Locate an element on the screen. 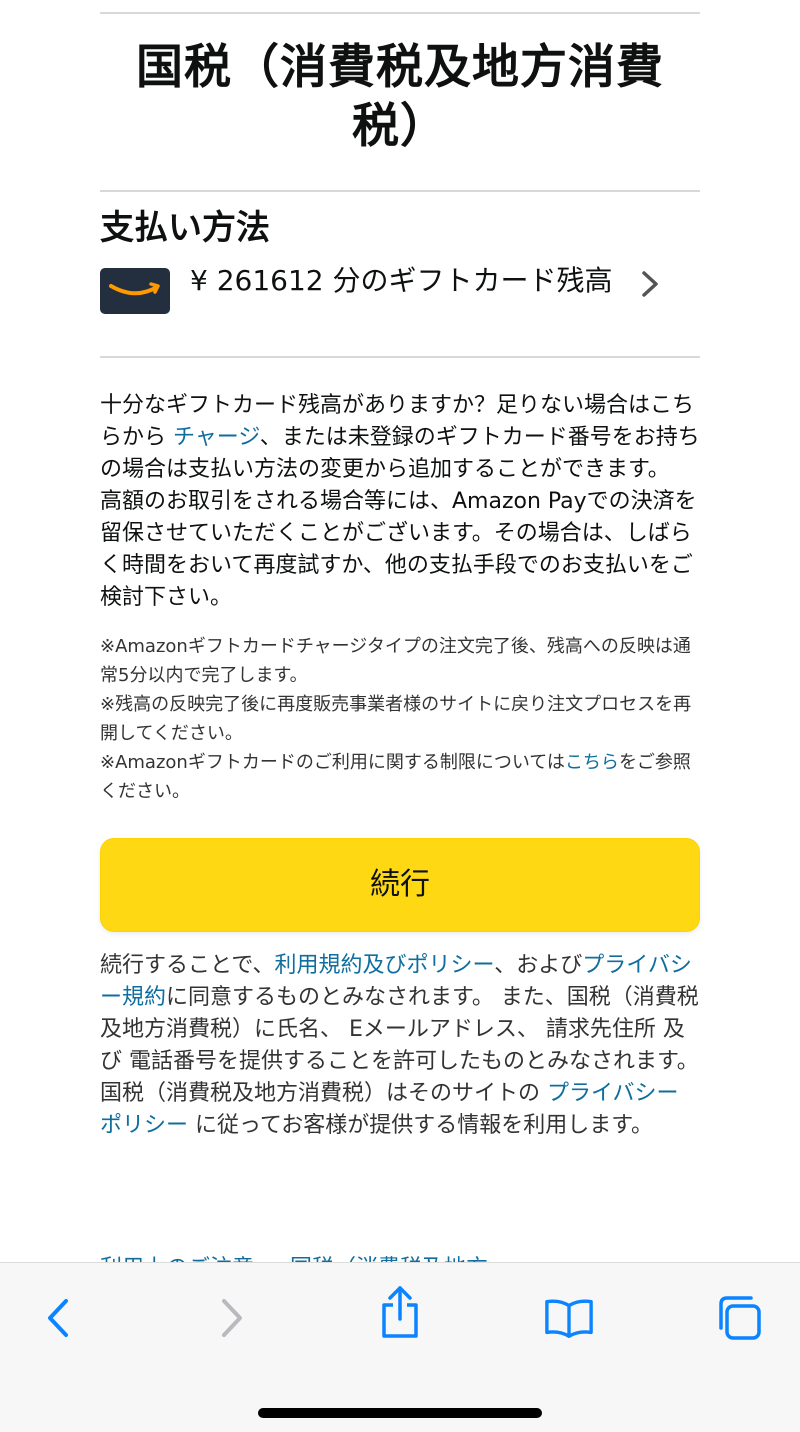 This screenshot has height=1432, width=800. book-icon is located at coordinates (569, 1318).